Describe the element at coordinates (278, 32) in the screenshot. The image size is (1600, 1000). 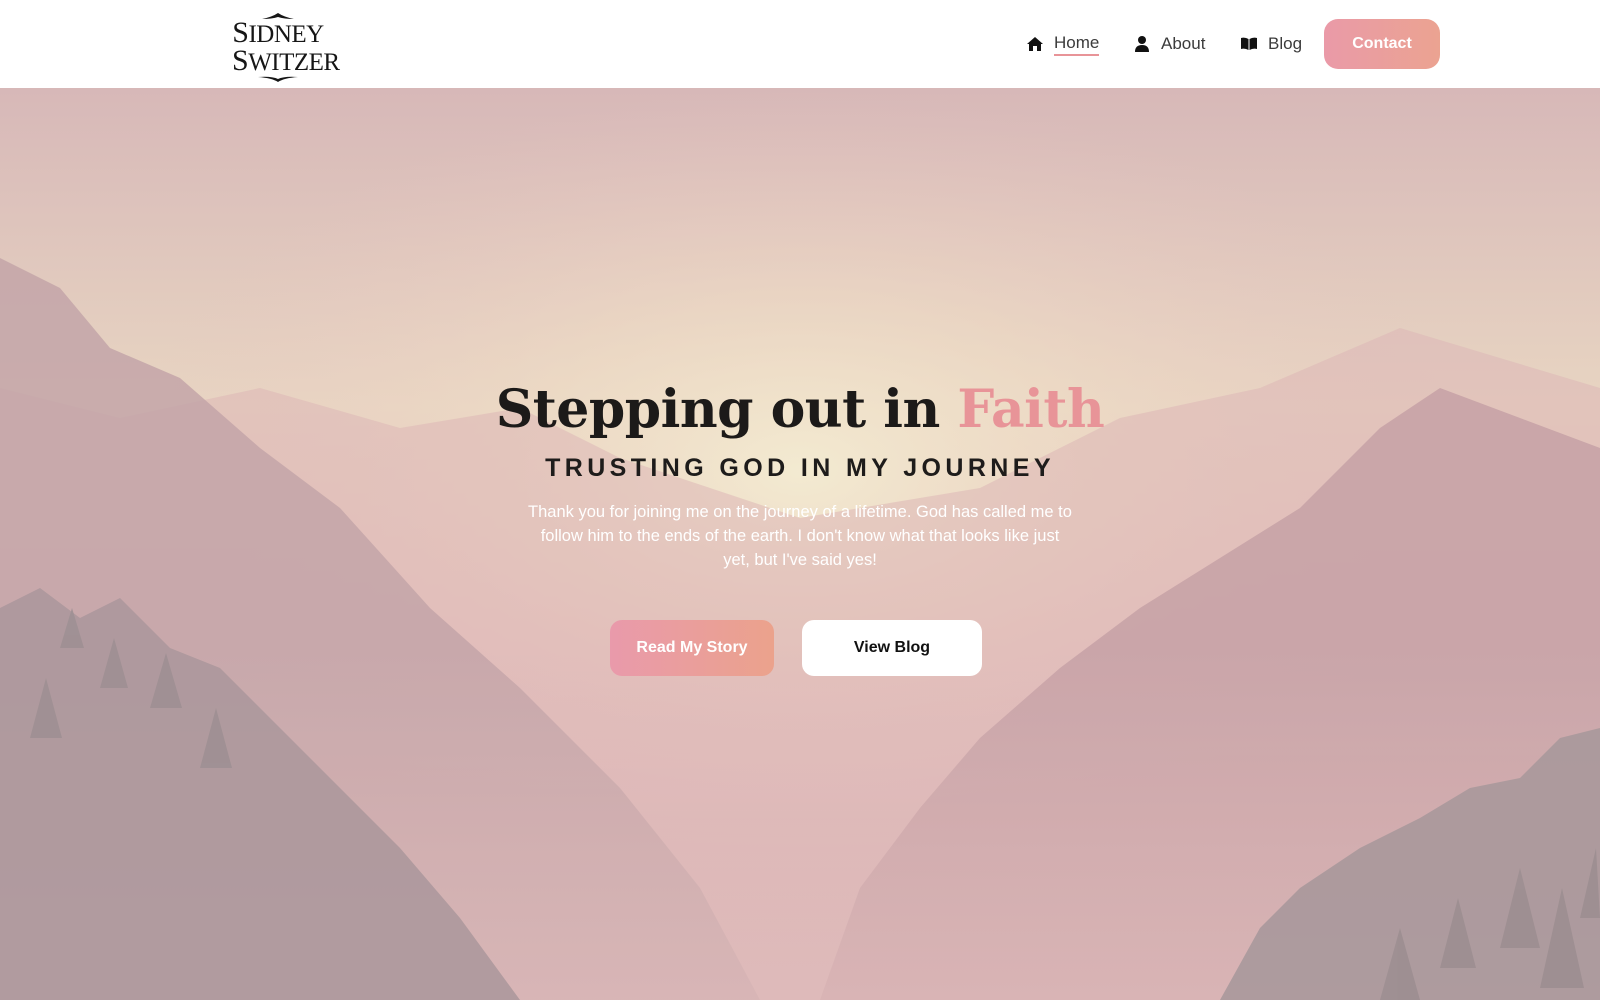
I see `logo-line-first: SIDNEY` at that location.